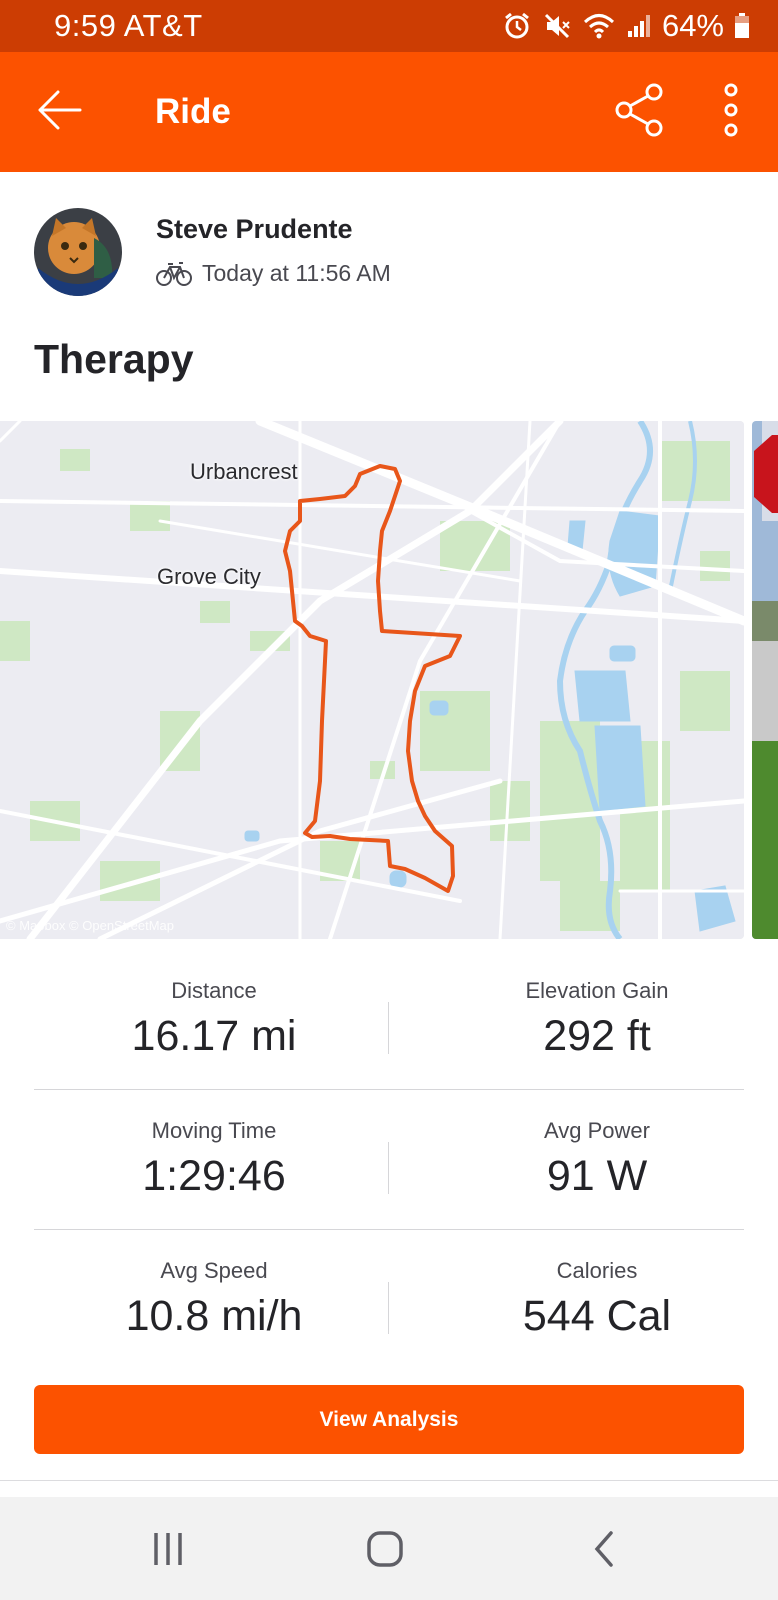 The height and width of the screenshot is (1600, 778). I want to click on stat-row: Moving Time 1:29:46 Avg Power 91 W, so click(389, 1160).